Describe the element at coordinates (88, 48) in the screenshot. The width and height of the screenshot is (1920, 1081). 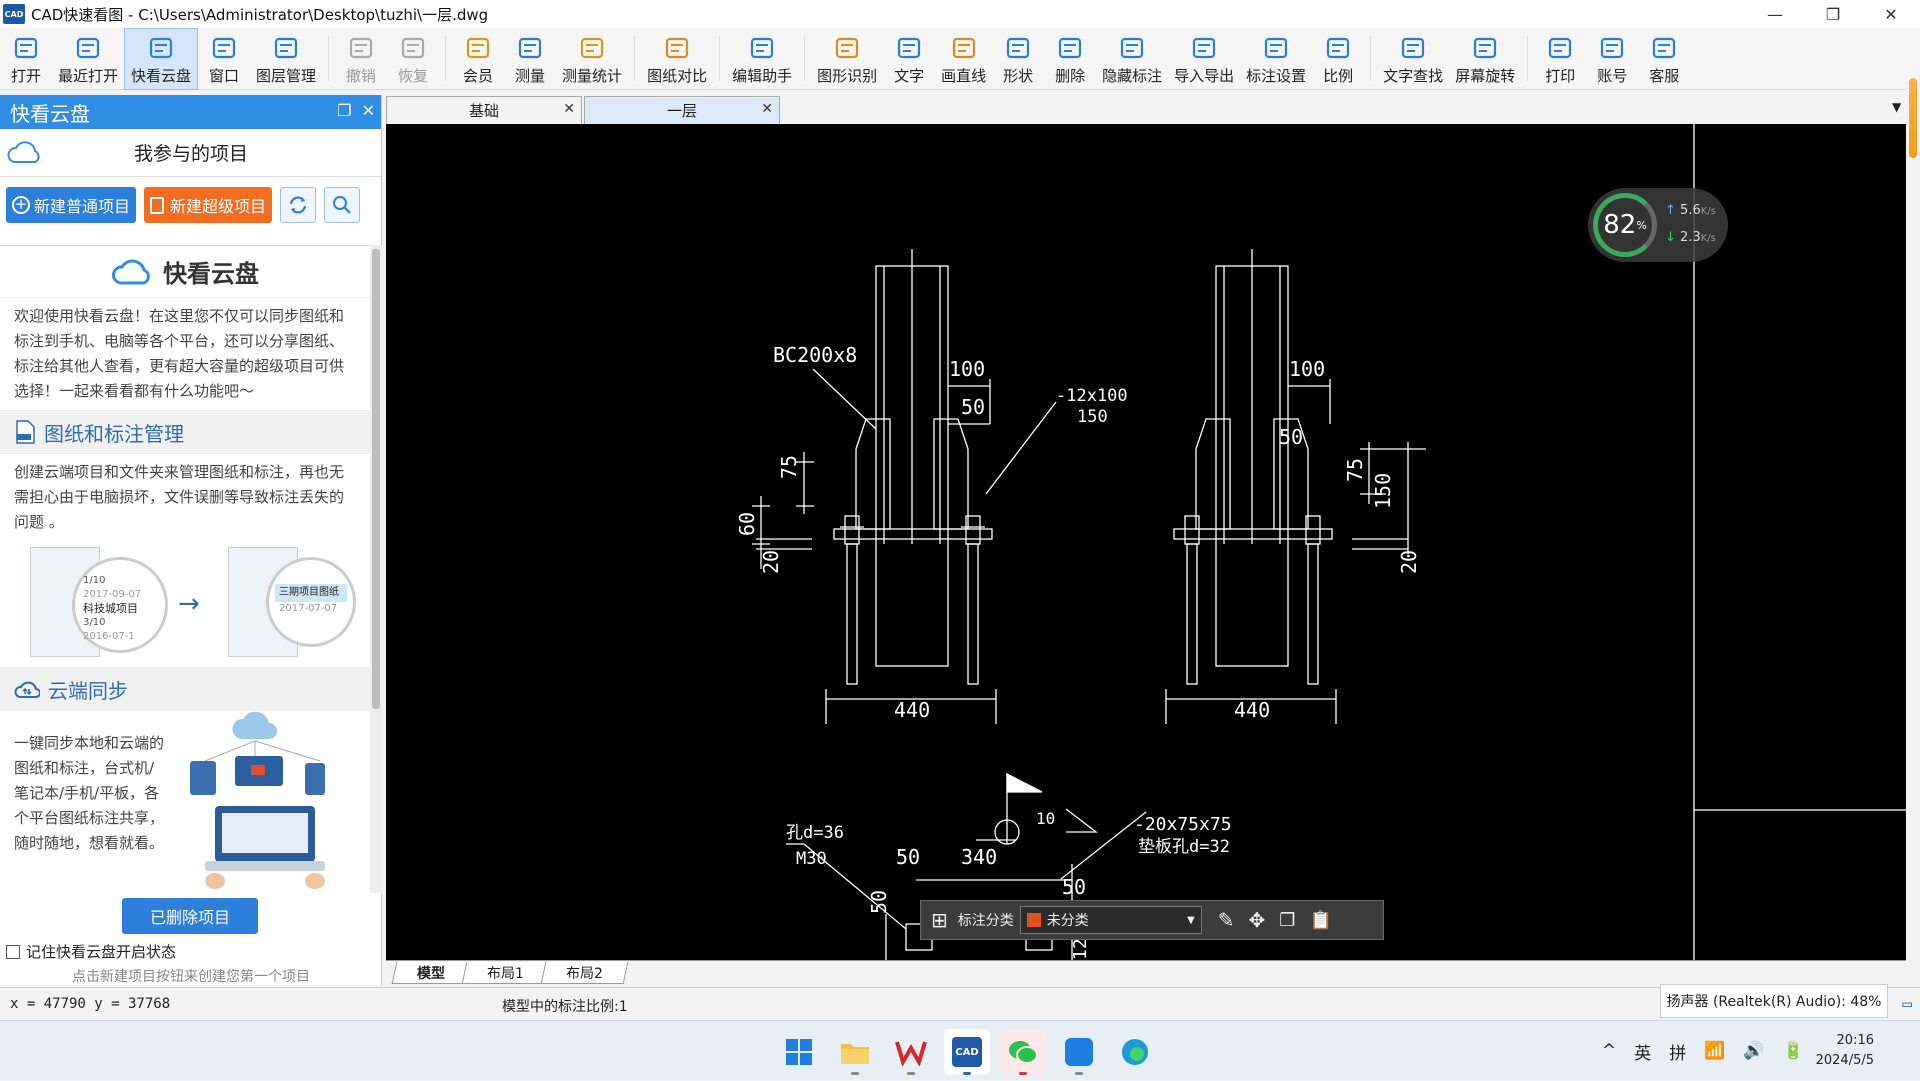
I see `recent-icon` at that location.